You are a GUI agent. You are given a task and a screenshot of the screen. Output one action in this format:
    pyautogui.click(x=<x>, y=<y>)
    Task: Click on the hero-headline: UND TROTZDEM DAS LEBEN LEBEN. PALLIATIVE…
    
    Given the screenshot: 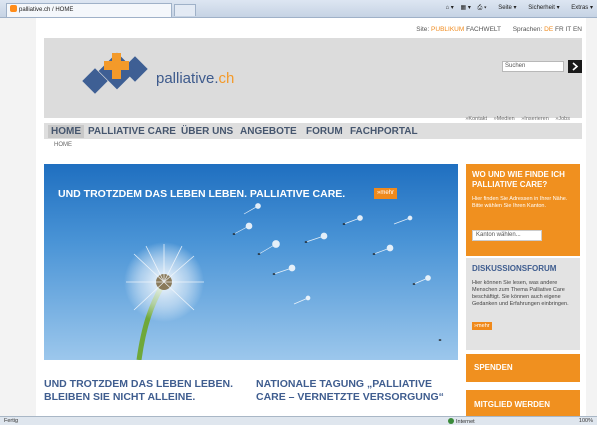 What is the action you would take?
    pyautogui.click(x=202, y=194)
    